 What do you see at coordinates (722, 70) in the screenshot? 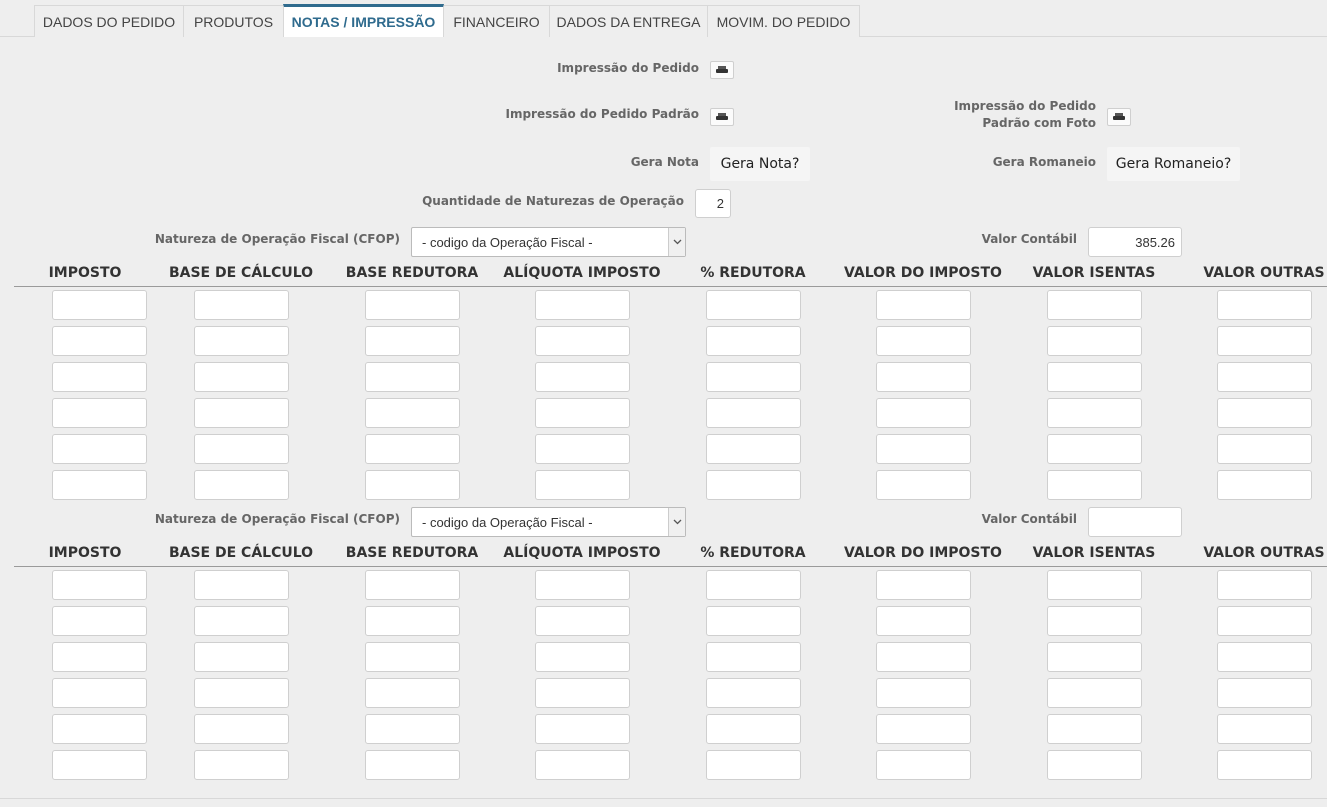
I see `impressao-pedido-button` at bounding box center [722, 70].